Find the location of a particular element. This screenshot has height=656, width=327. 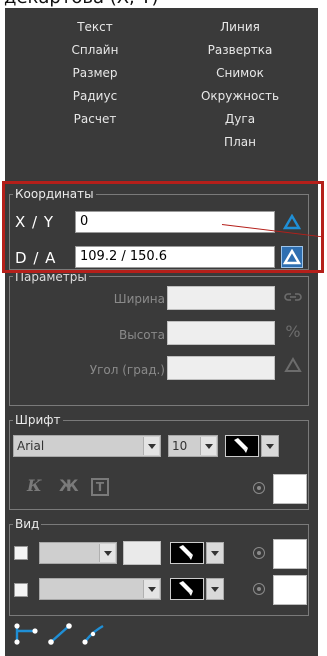

font-color-swatch is located at coordinates (242, 446).